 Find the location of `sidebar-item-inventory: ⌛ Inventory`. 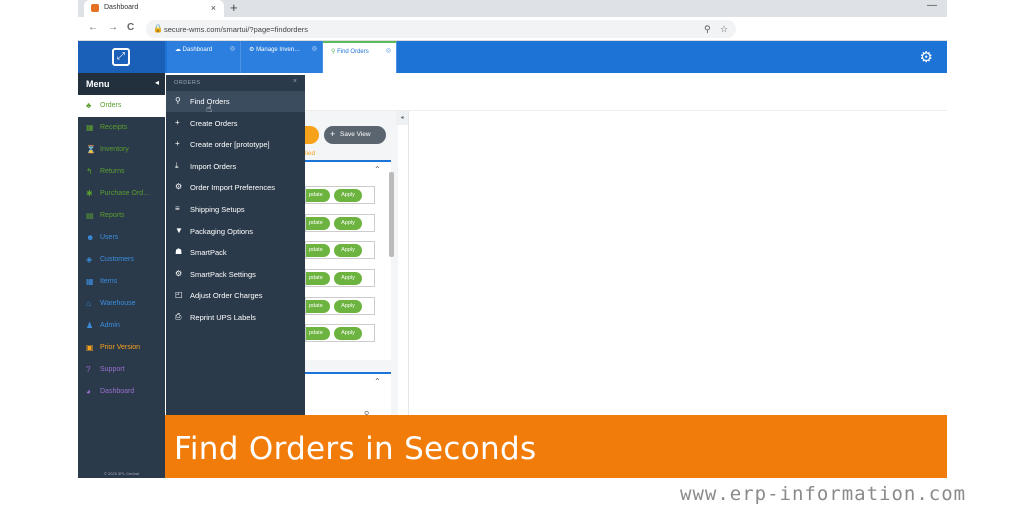

sidebar-item-inventory: ⌛ Inventory is located at coordinates (121, 150).